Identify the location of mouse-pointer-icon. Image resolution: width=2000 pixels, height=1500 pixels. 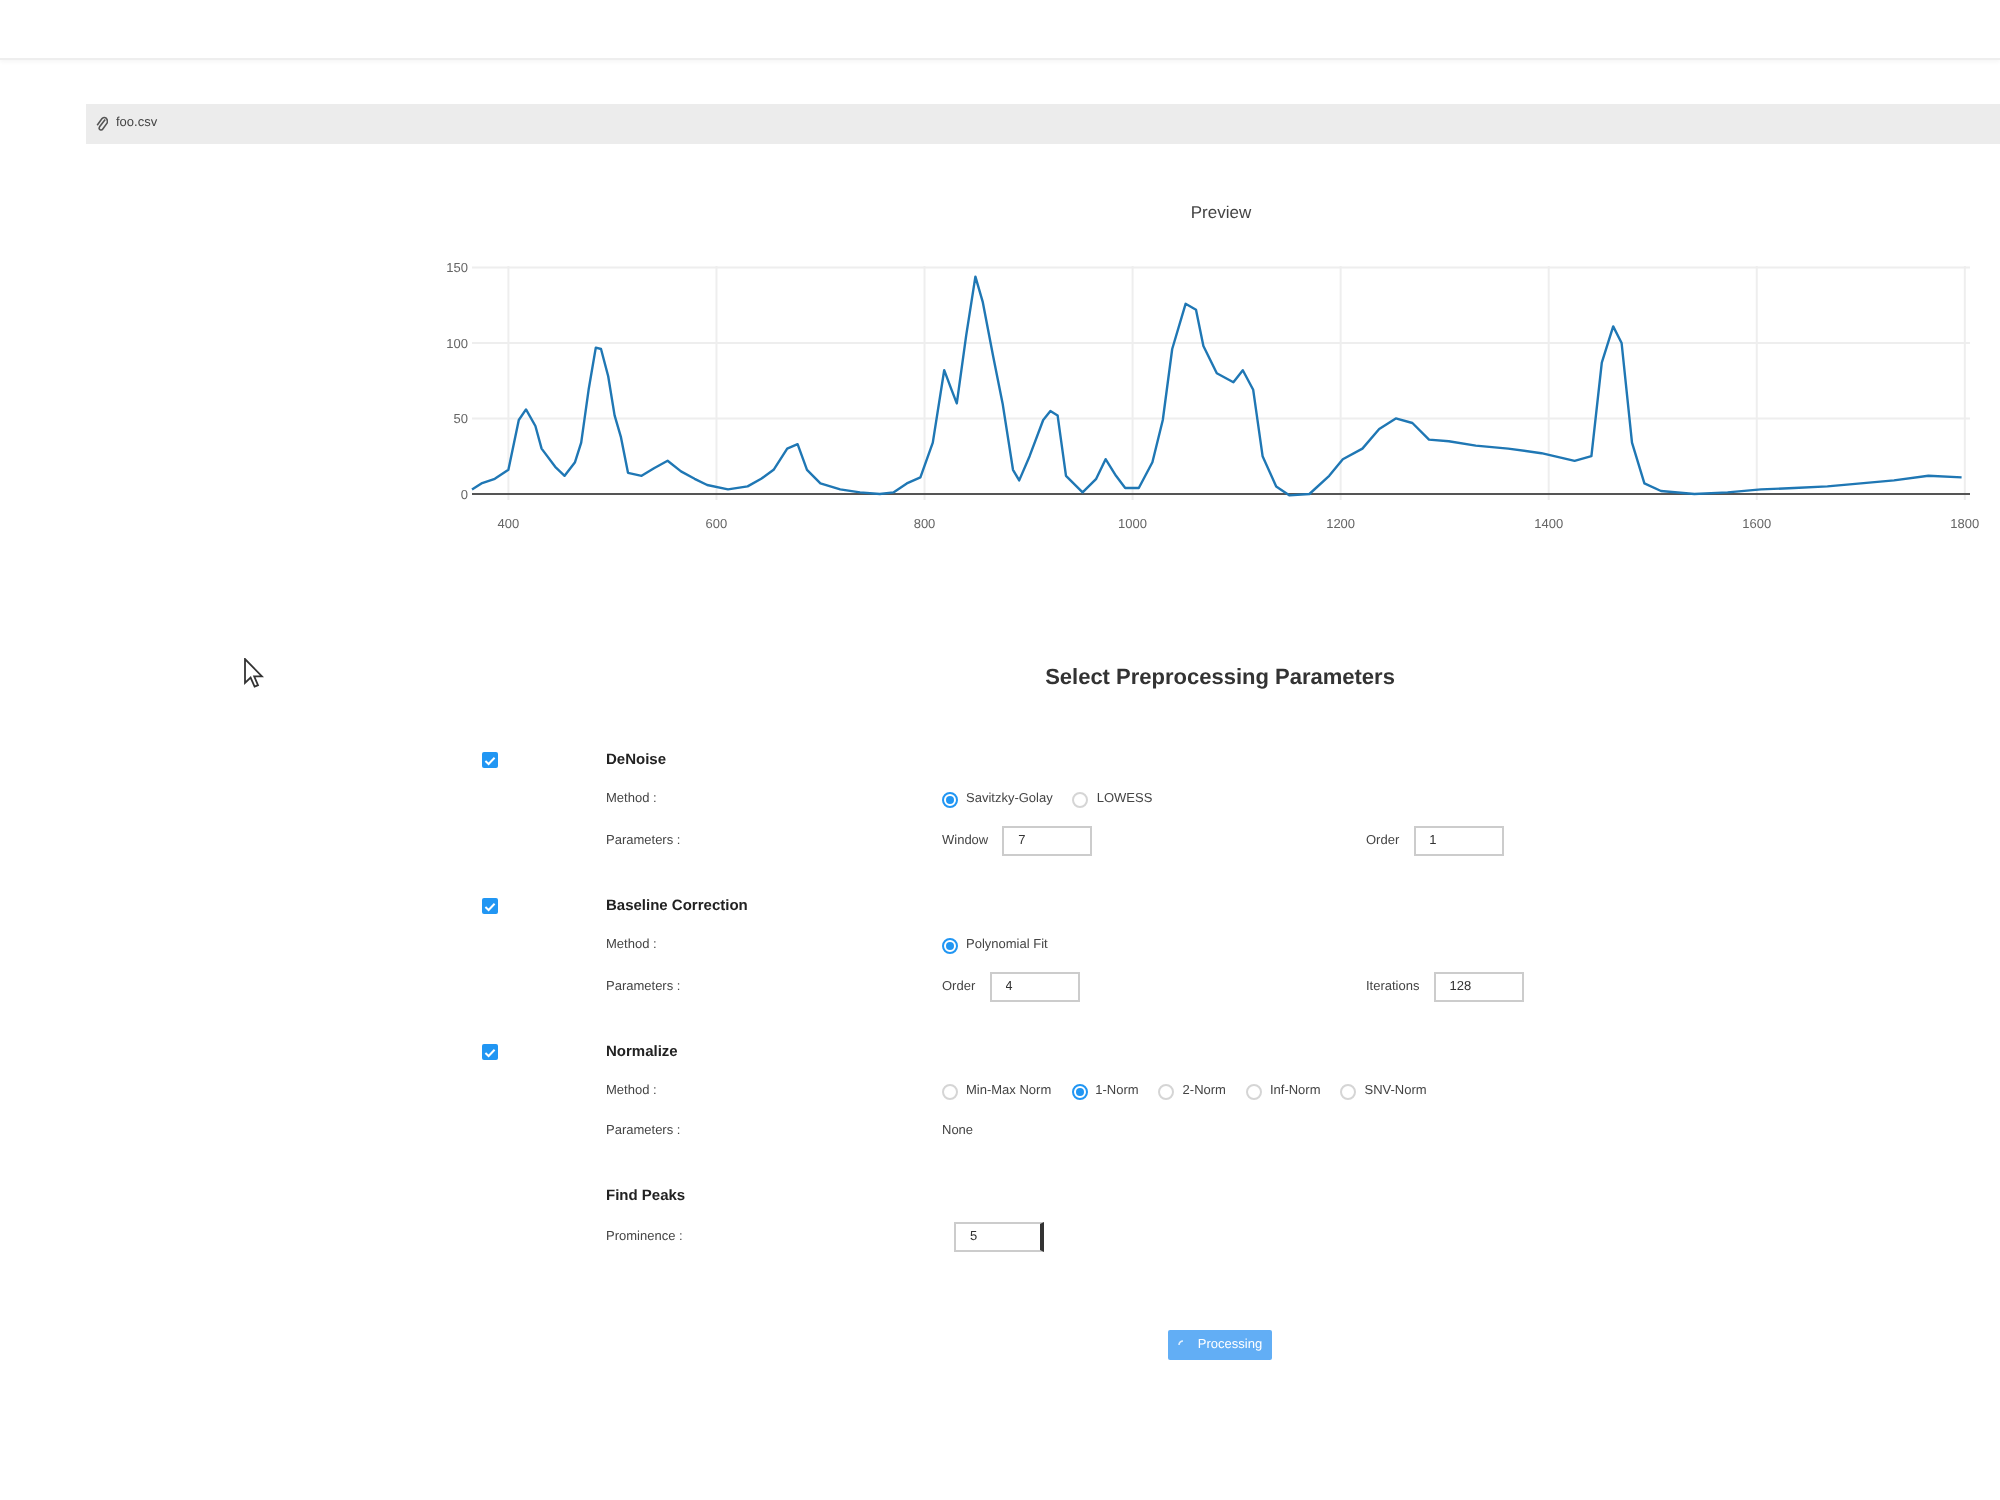
(254, 673).